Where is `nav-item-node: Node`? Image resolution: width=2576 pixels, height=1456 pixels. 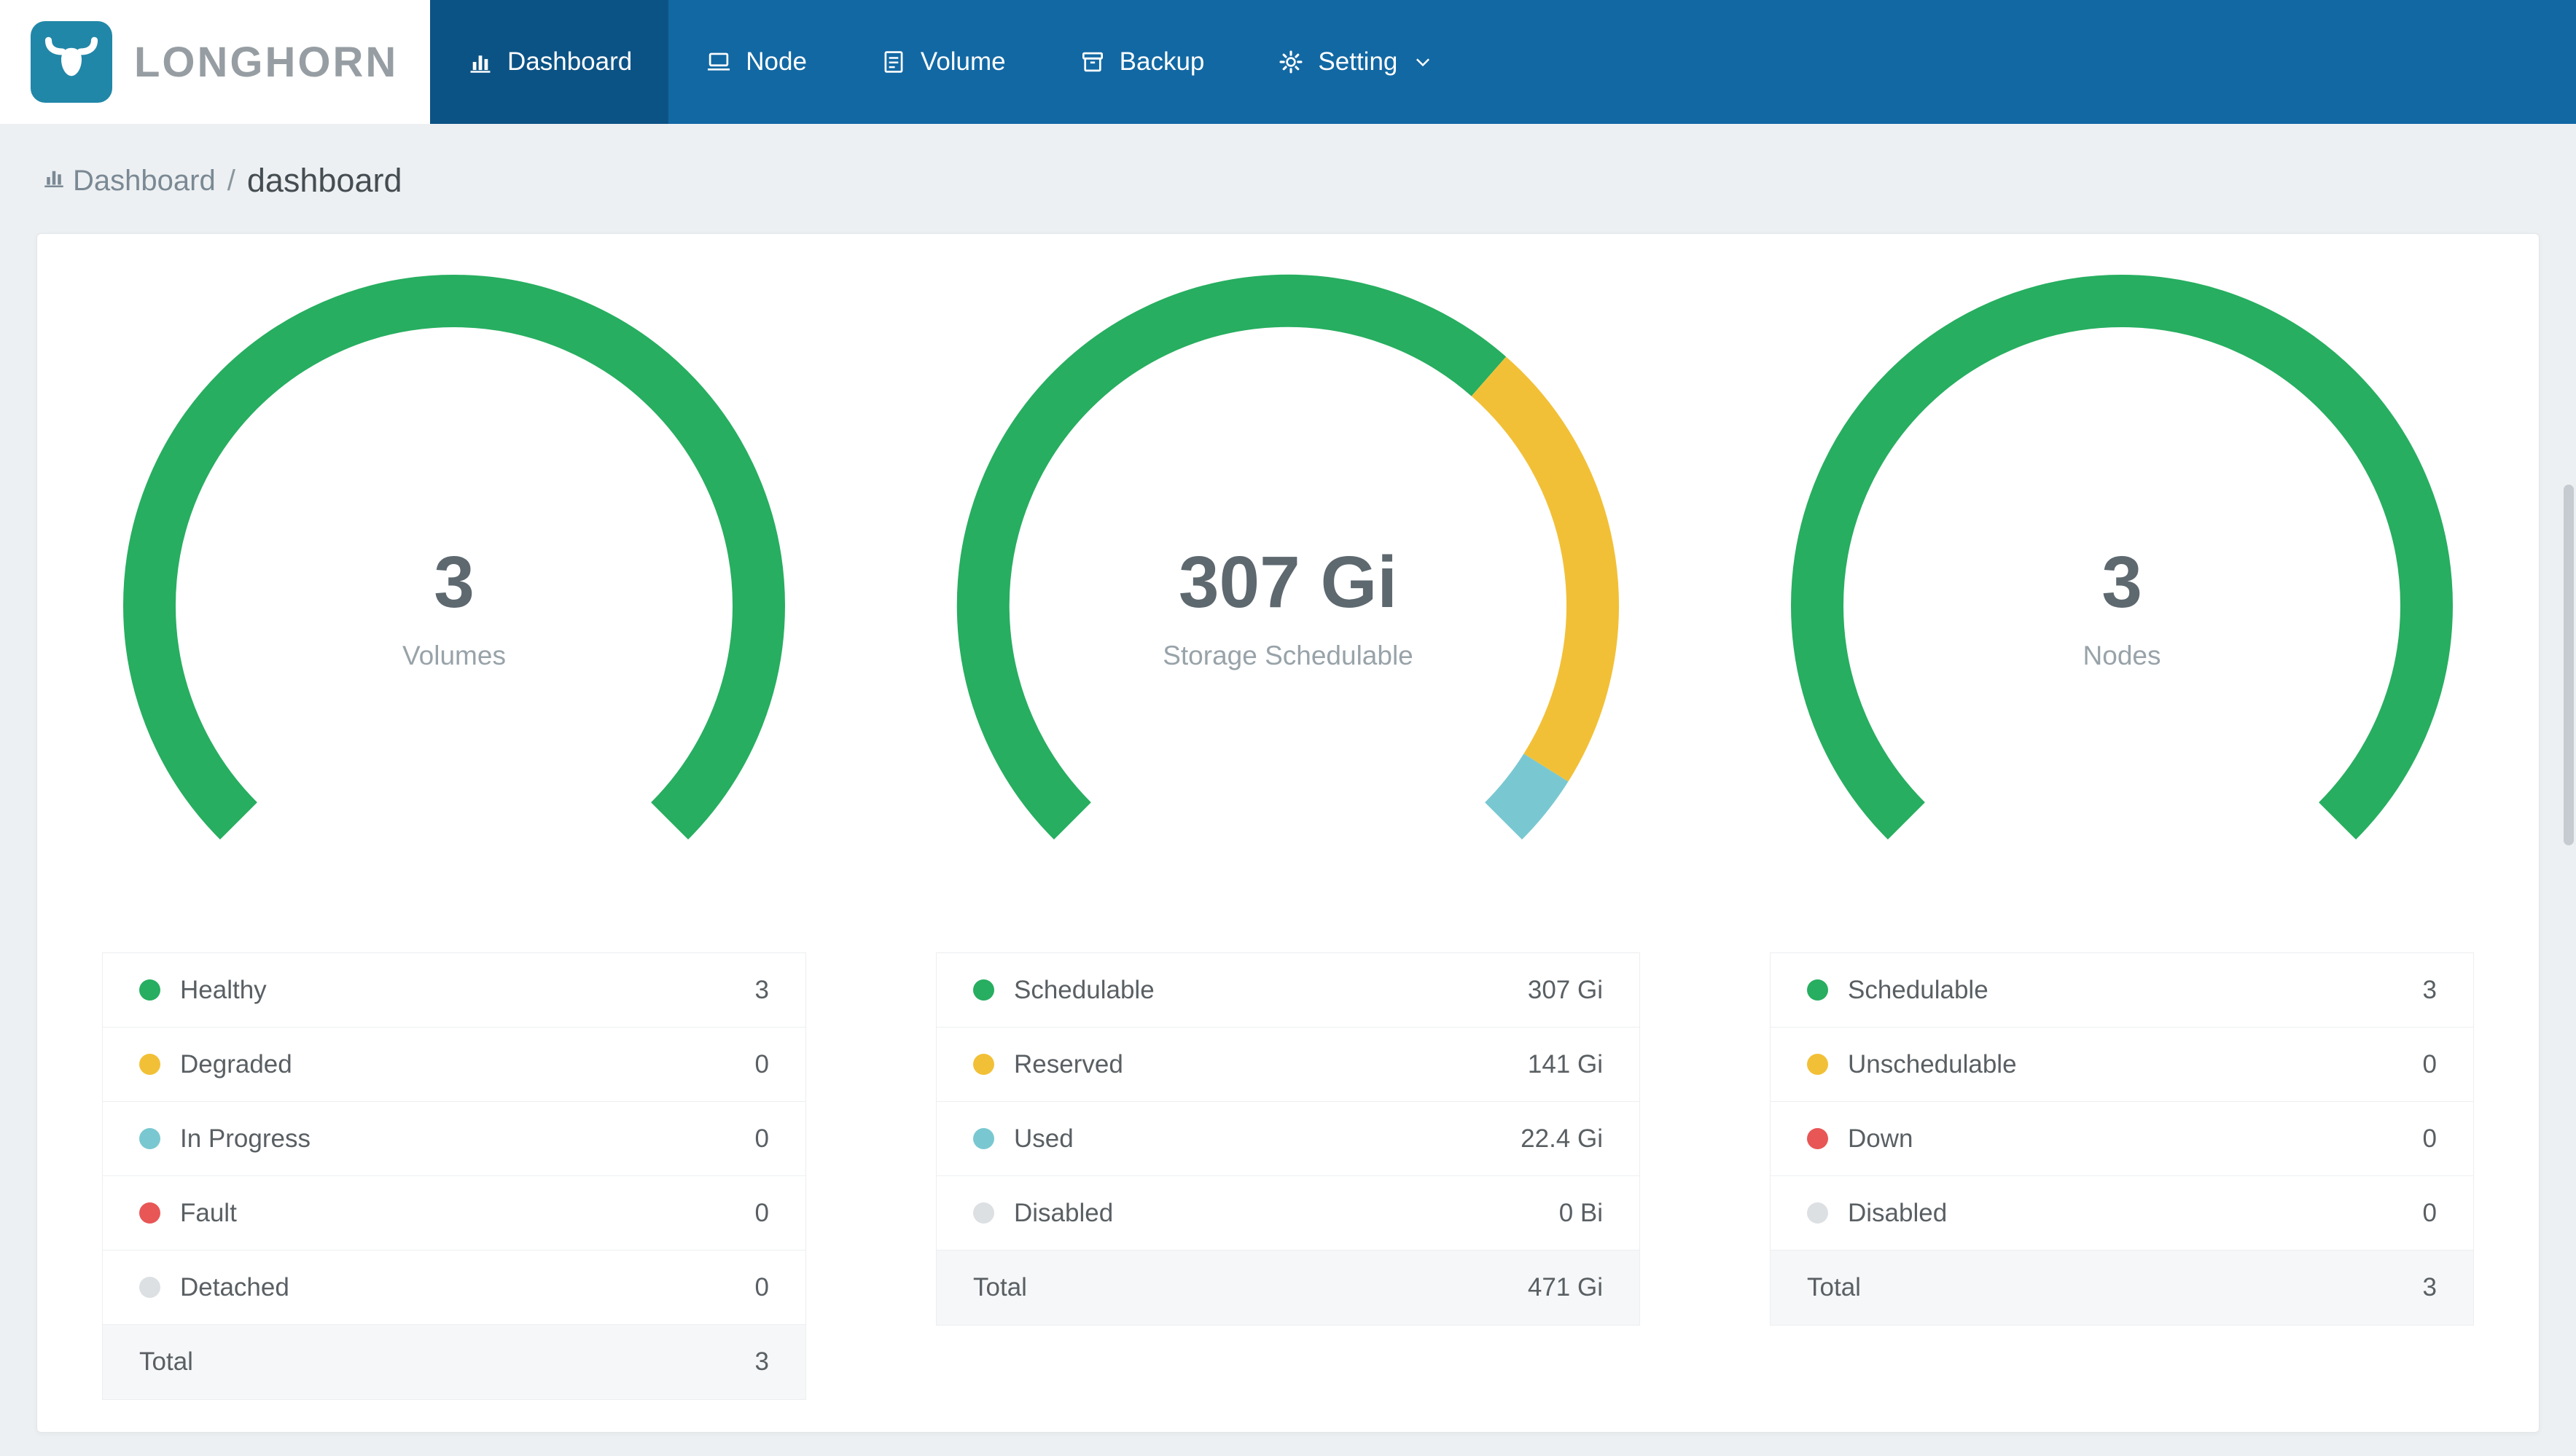
nav-item-node: Node is located at coordinates (755, 62).